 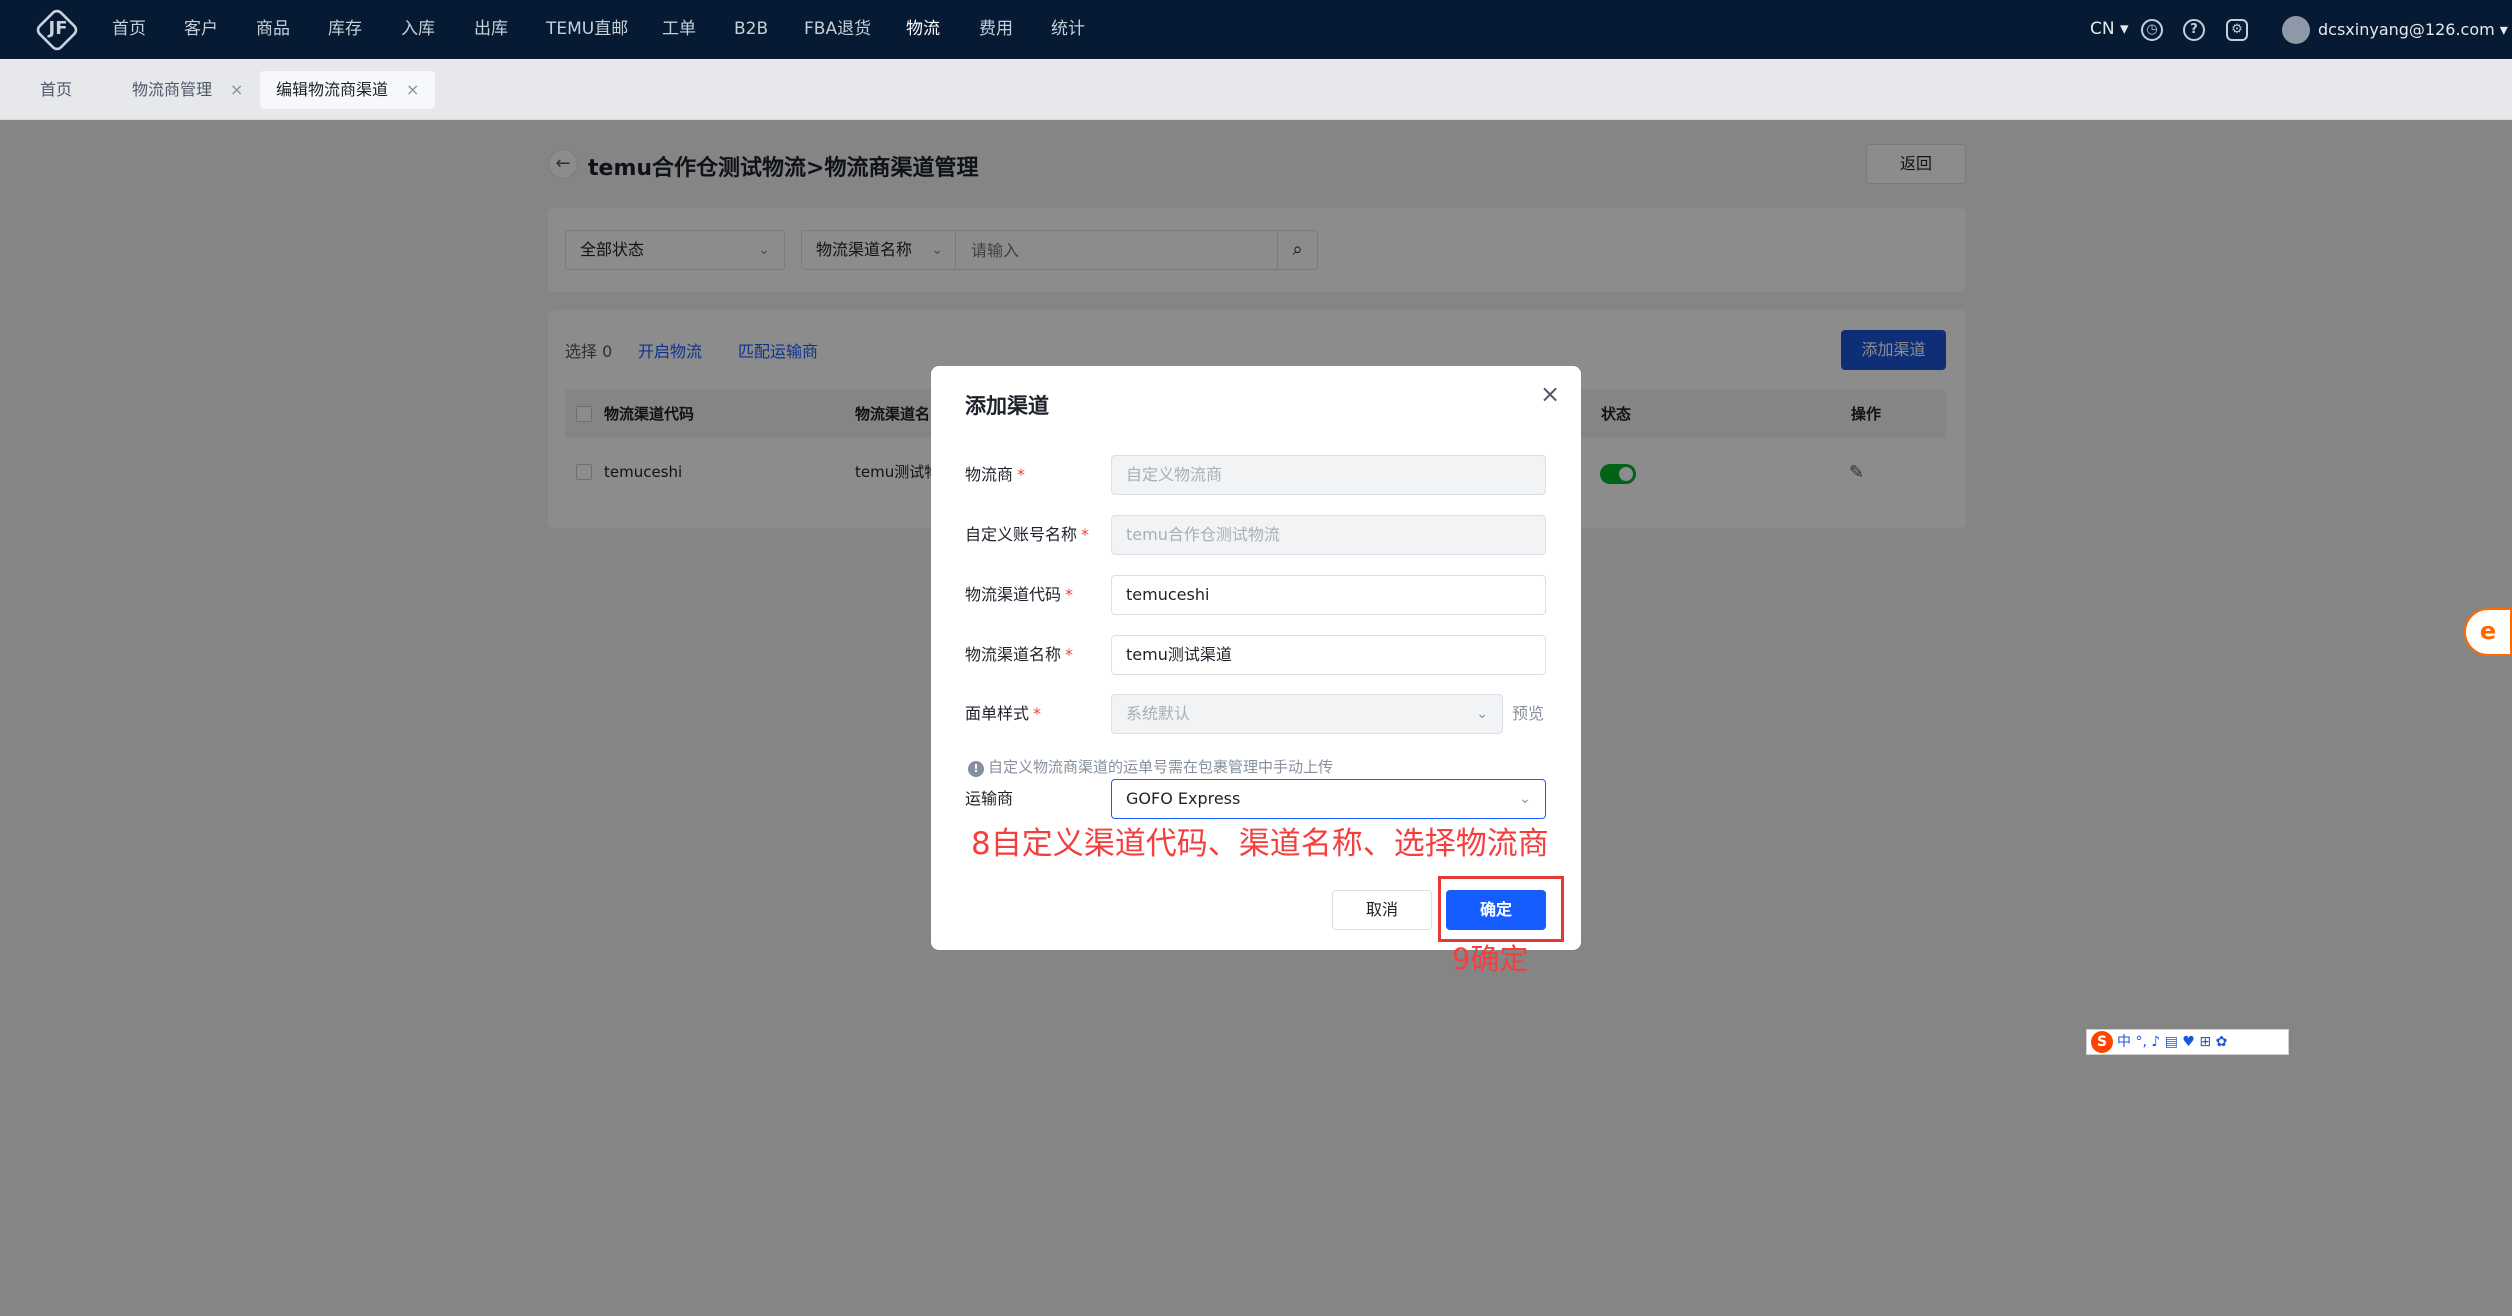 I want to click on carrier-field: 自定义物流商, so click(x=1328, y=475).